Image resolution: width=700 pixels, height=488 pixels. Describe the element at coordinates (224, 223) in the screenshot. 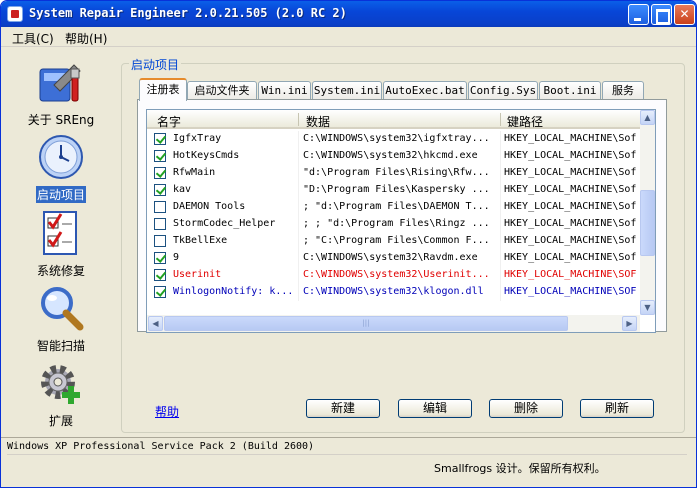

I see `row-name: StormCodec_Helper` at that location.